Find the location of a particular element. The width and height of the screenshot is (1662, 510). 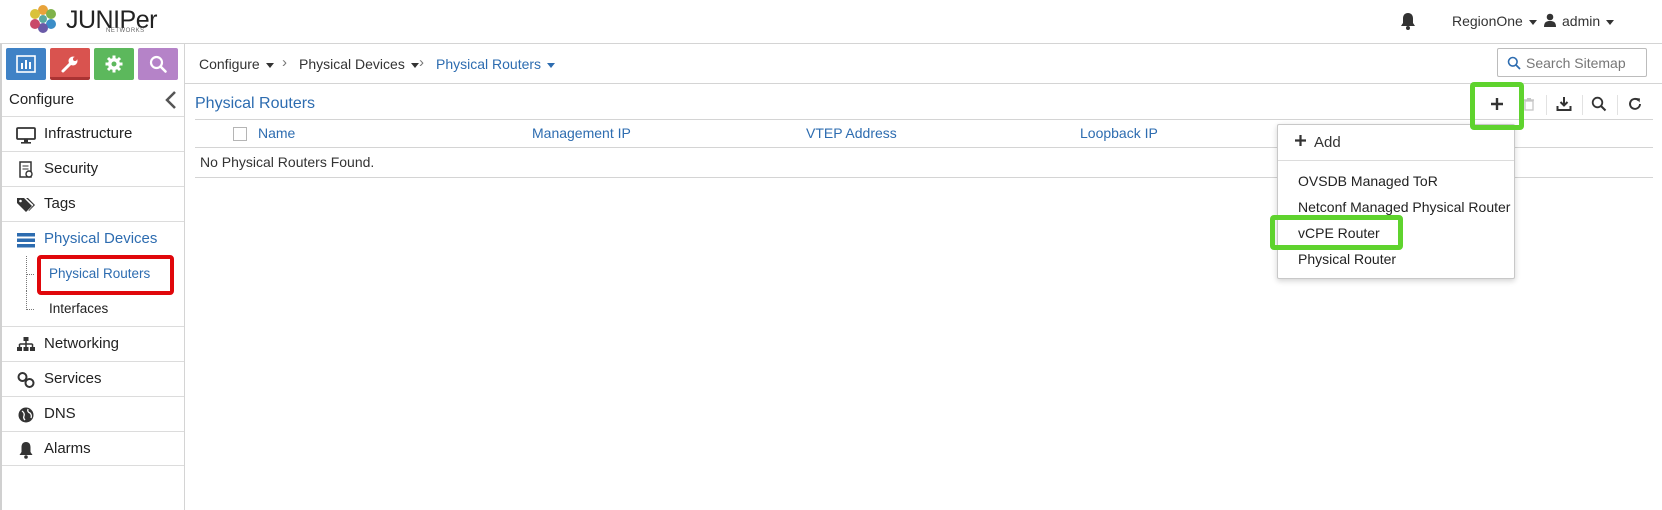

column-header-management-ip: Management IP is located at coordinates (581, 133).